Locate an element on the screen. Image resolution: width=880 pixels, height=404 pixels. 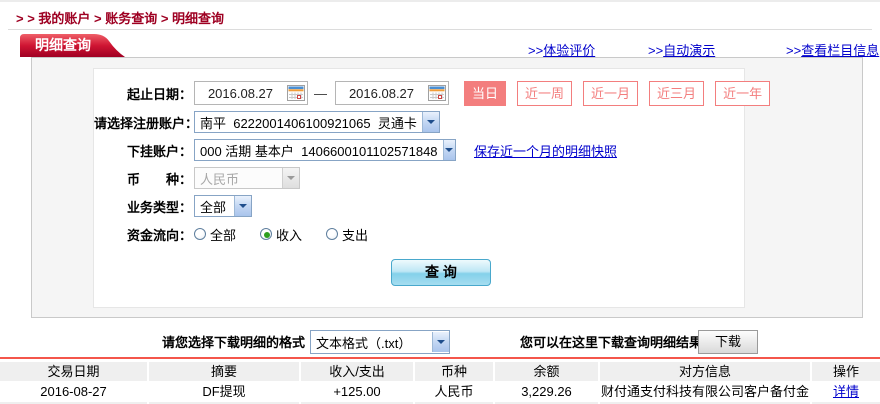
download-format-label: 请您选择下载明细的格式 is located at coordinates (234, 342).